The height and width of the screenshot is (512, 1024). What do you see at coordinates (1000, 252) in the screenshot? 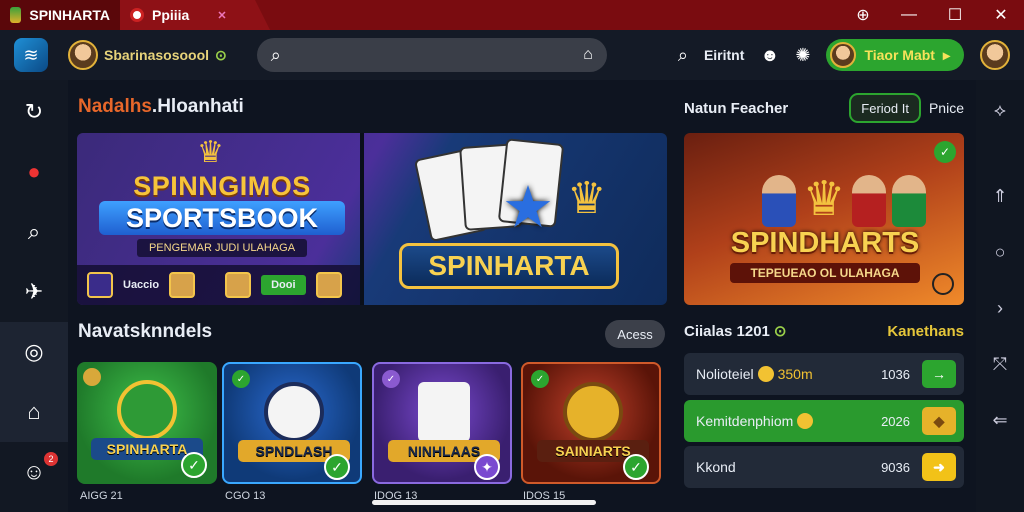
I see `circle-icon: ○` at bounding box center [1000, 252].